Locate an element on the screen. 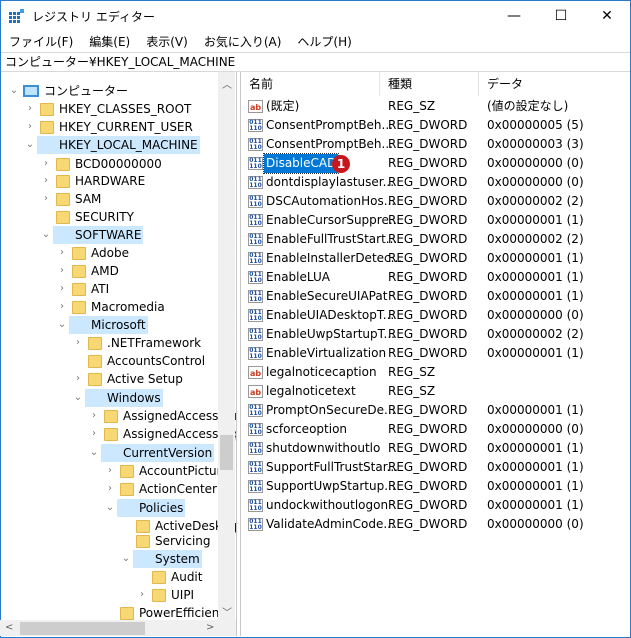 This screenshot has width=631, height=638. maximize-button: ☐ is located at coordinates (561, 16).